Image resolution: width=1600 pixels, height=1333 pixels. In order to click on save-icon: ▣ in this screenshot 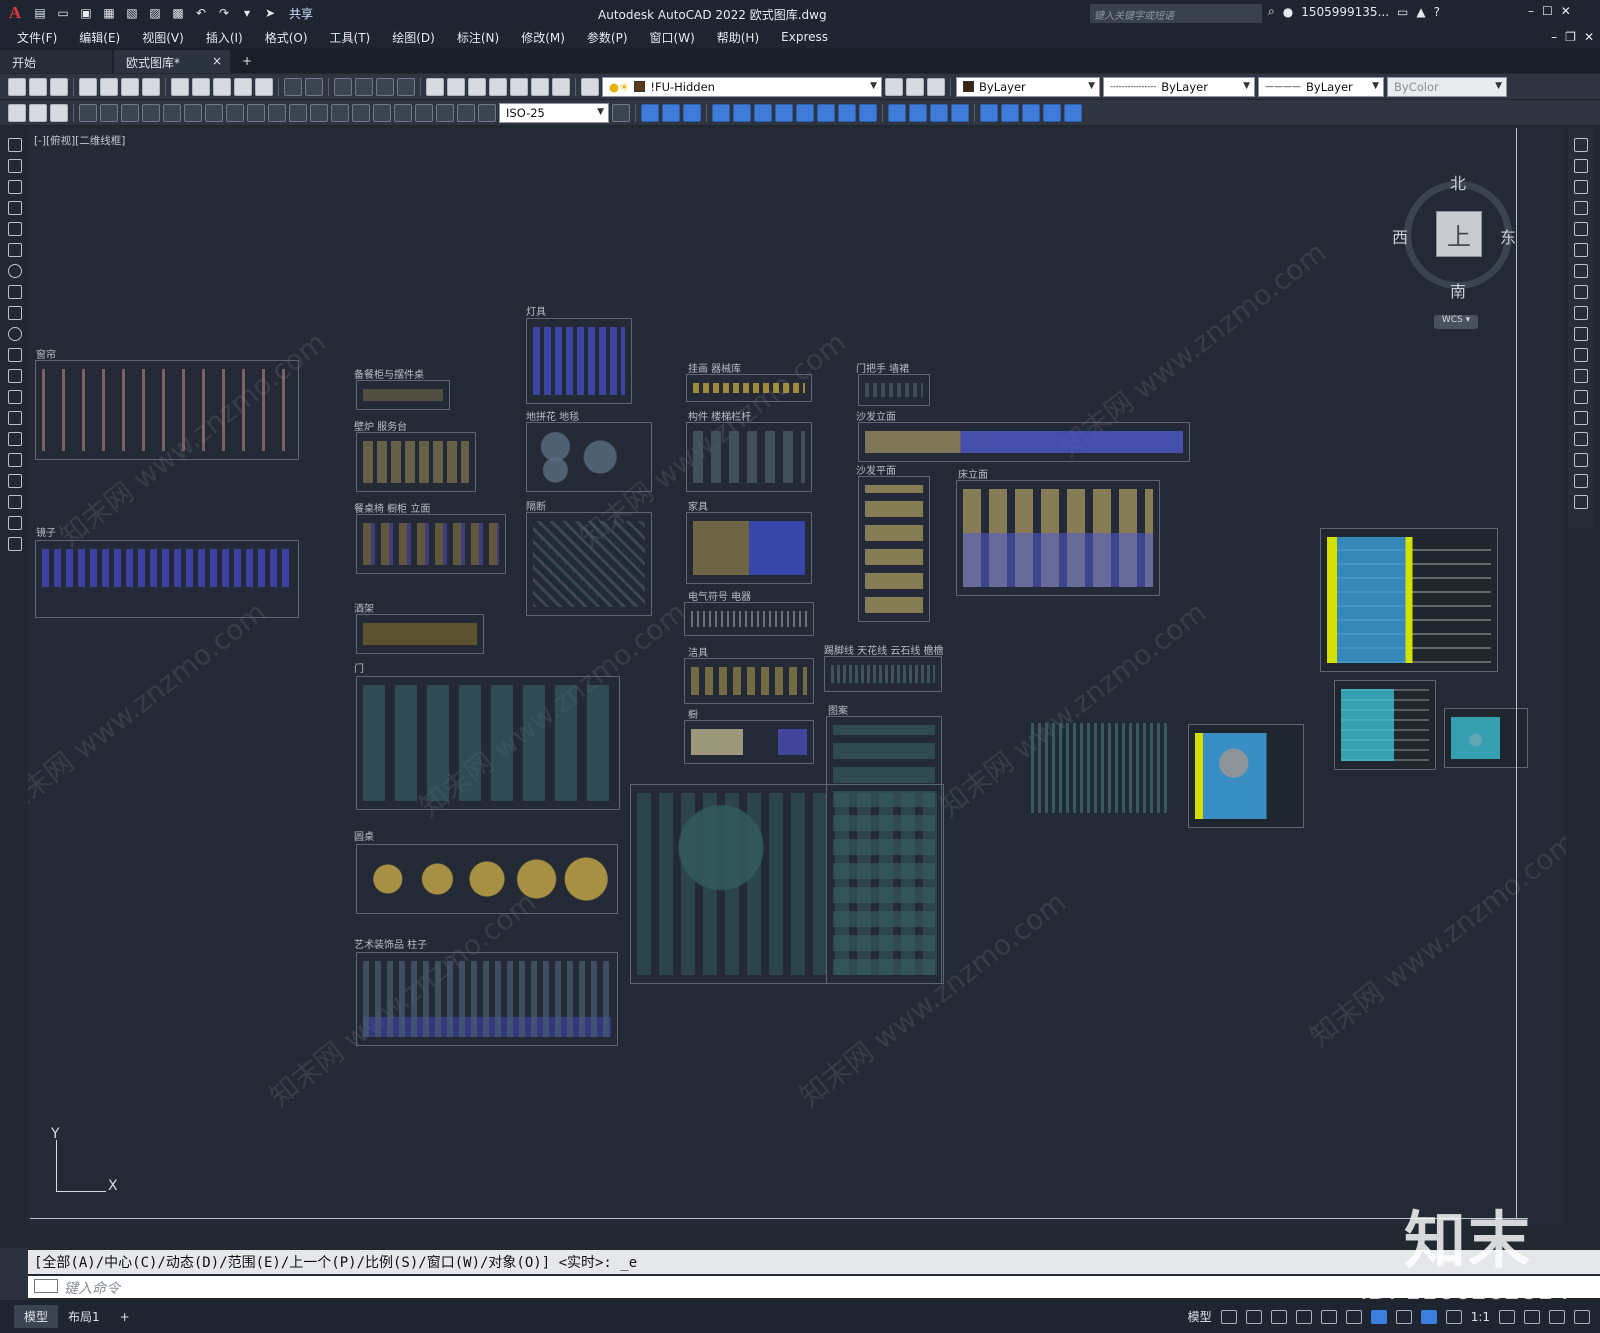, I will do `click(86, 13)`.